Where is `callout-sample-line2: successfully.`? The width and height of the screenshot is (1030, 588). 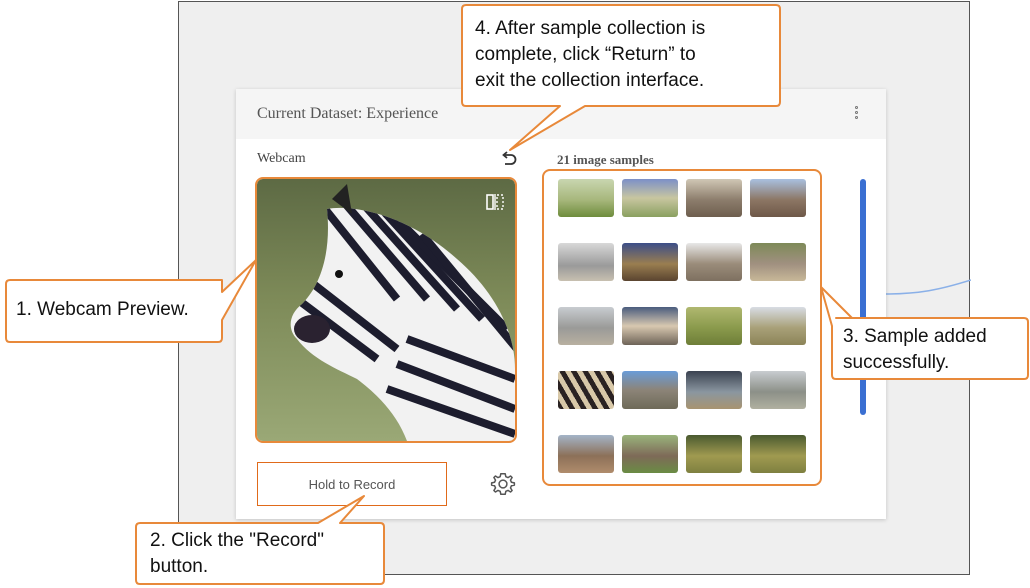 callout-sample-line2: successfully. is located at coordinates (896, 362).